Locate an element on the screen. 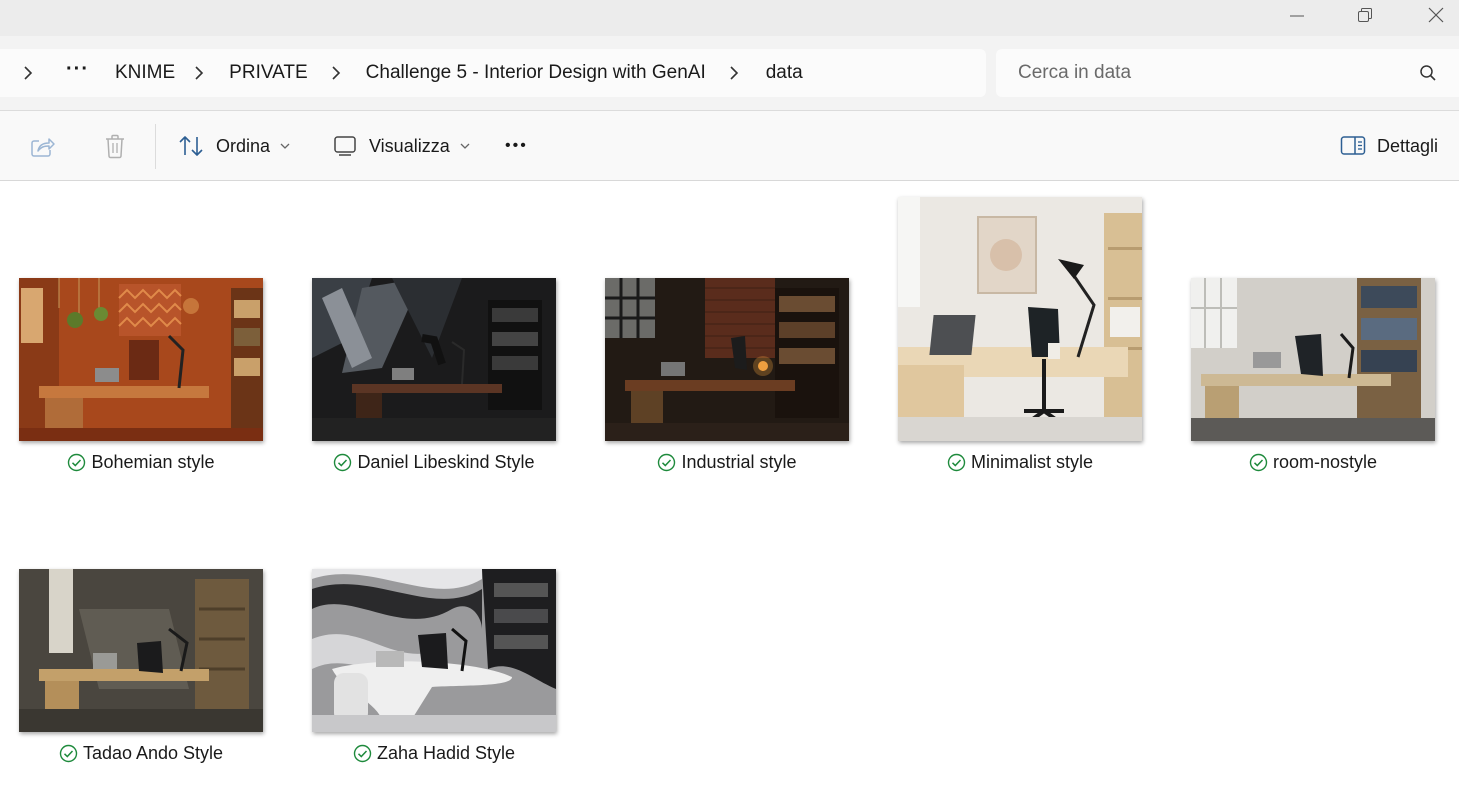  more-icon: ••• is located at coordinates (516, 145).